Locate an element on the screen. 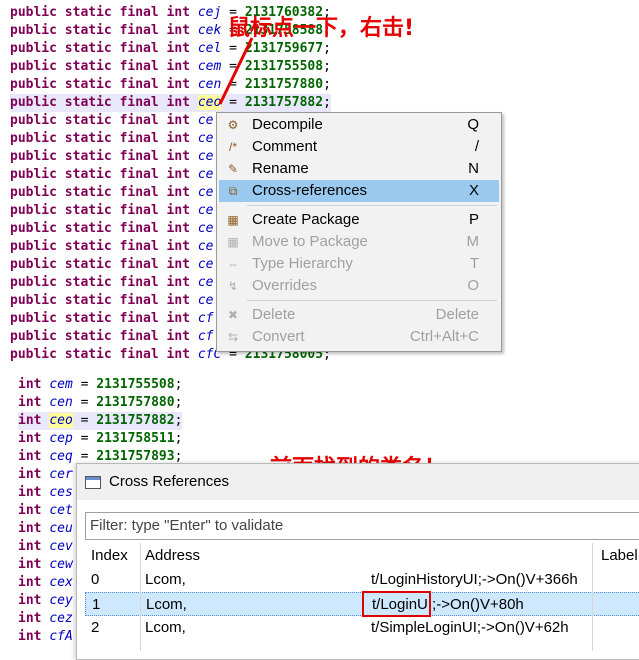 This screenshot has width=639, height=660. row-index: 1 is located at coordinates (96, 604).